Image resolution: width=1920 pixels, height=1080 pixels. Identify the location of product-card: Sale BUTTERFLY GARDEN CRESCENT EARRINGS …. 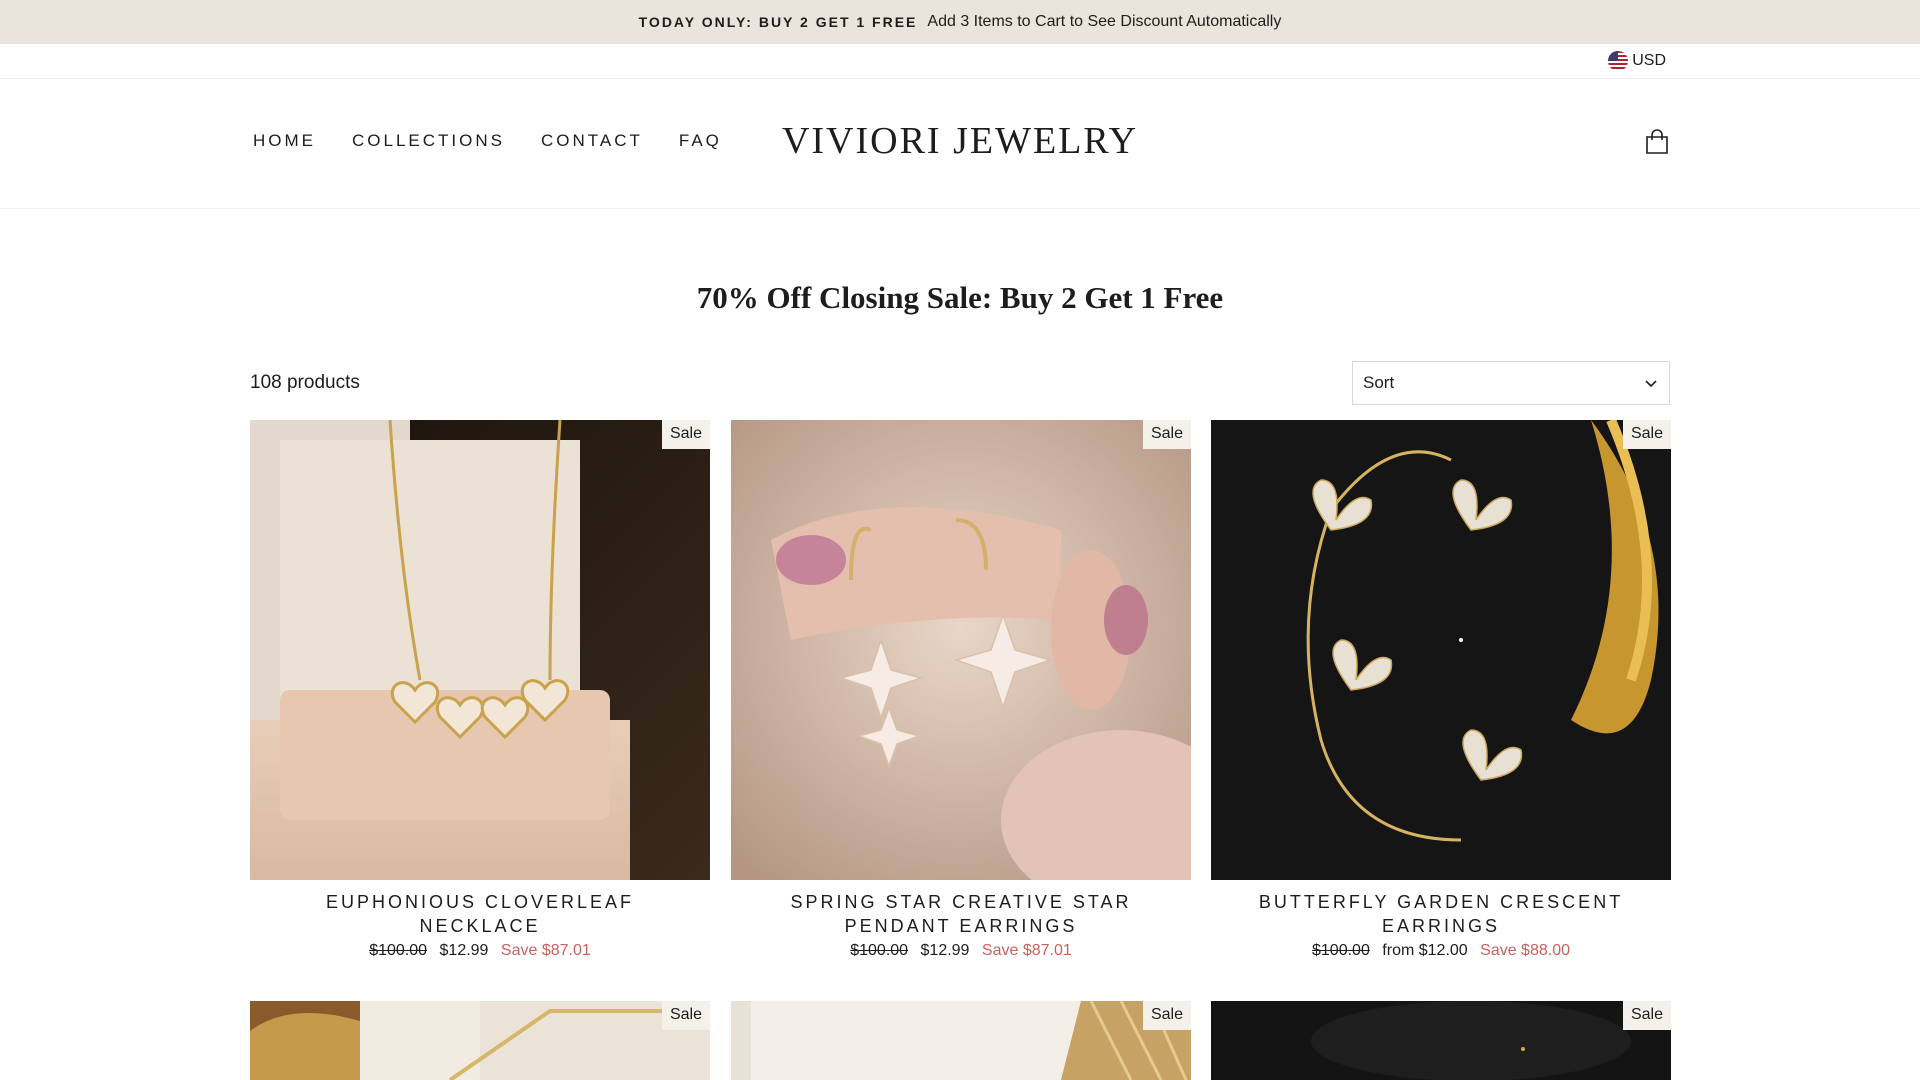
(1441, 690).